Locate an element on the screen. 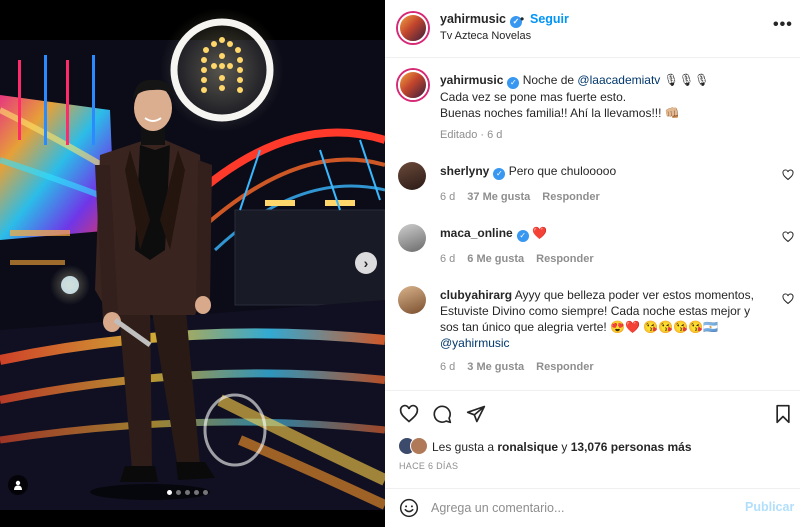  next-arrow-button: › is located at coordinates (366, 263).